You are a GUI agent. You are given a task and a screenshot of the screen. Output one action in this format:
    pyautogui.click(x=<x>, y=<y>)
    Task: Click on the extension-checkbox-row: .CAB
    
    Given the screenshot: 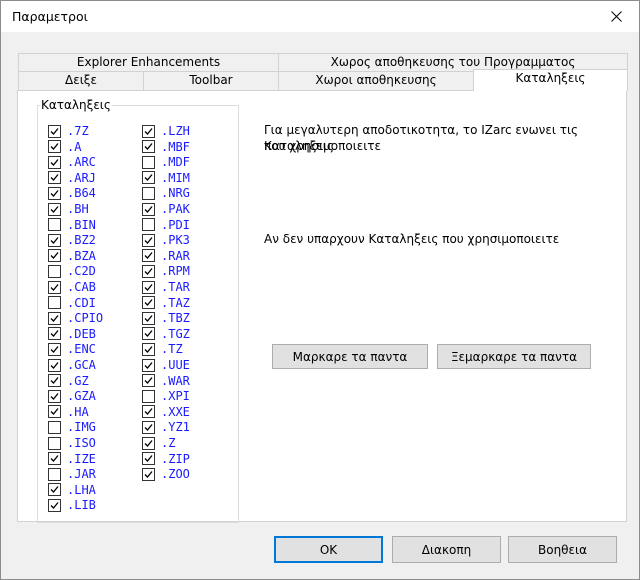 What is the action you would take?
    pyautogui.click(x=72, y=287)
    